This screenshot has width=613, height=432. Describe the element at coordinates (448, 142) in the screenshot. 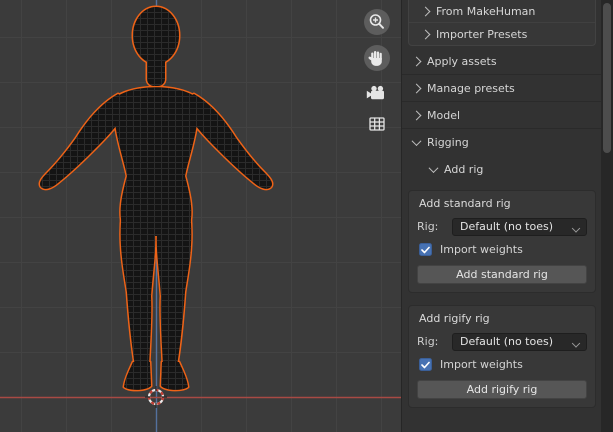

I see `panel-header-label: Rigging` at that location.